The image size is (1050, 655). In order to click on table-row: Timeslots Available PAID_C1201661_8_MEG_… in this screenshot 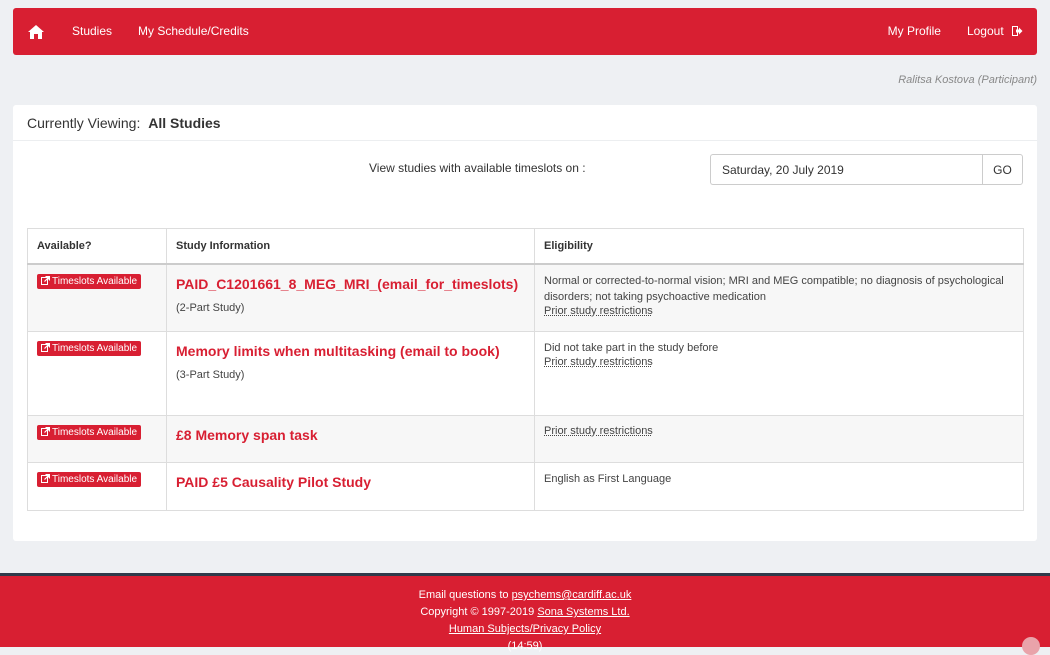, I will do `click(526, 298)`.